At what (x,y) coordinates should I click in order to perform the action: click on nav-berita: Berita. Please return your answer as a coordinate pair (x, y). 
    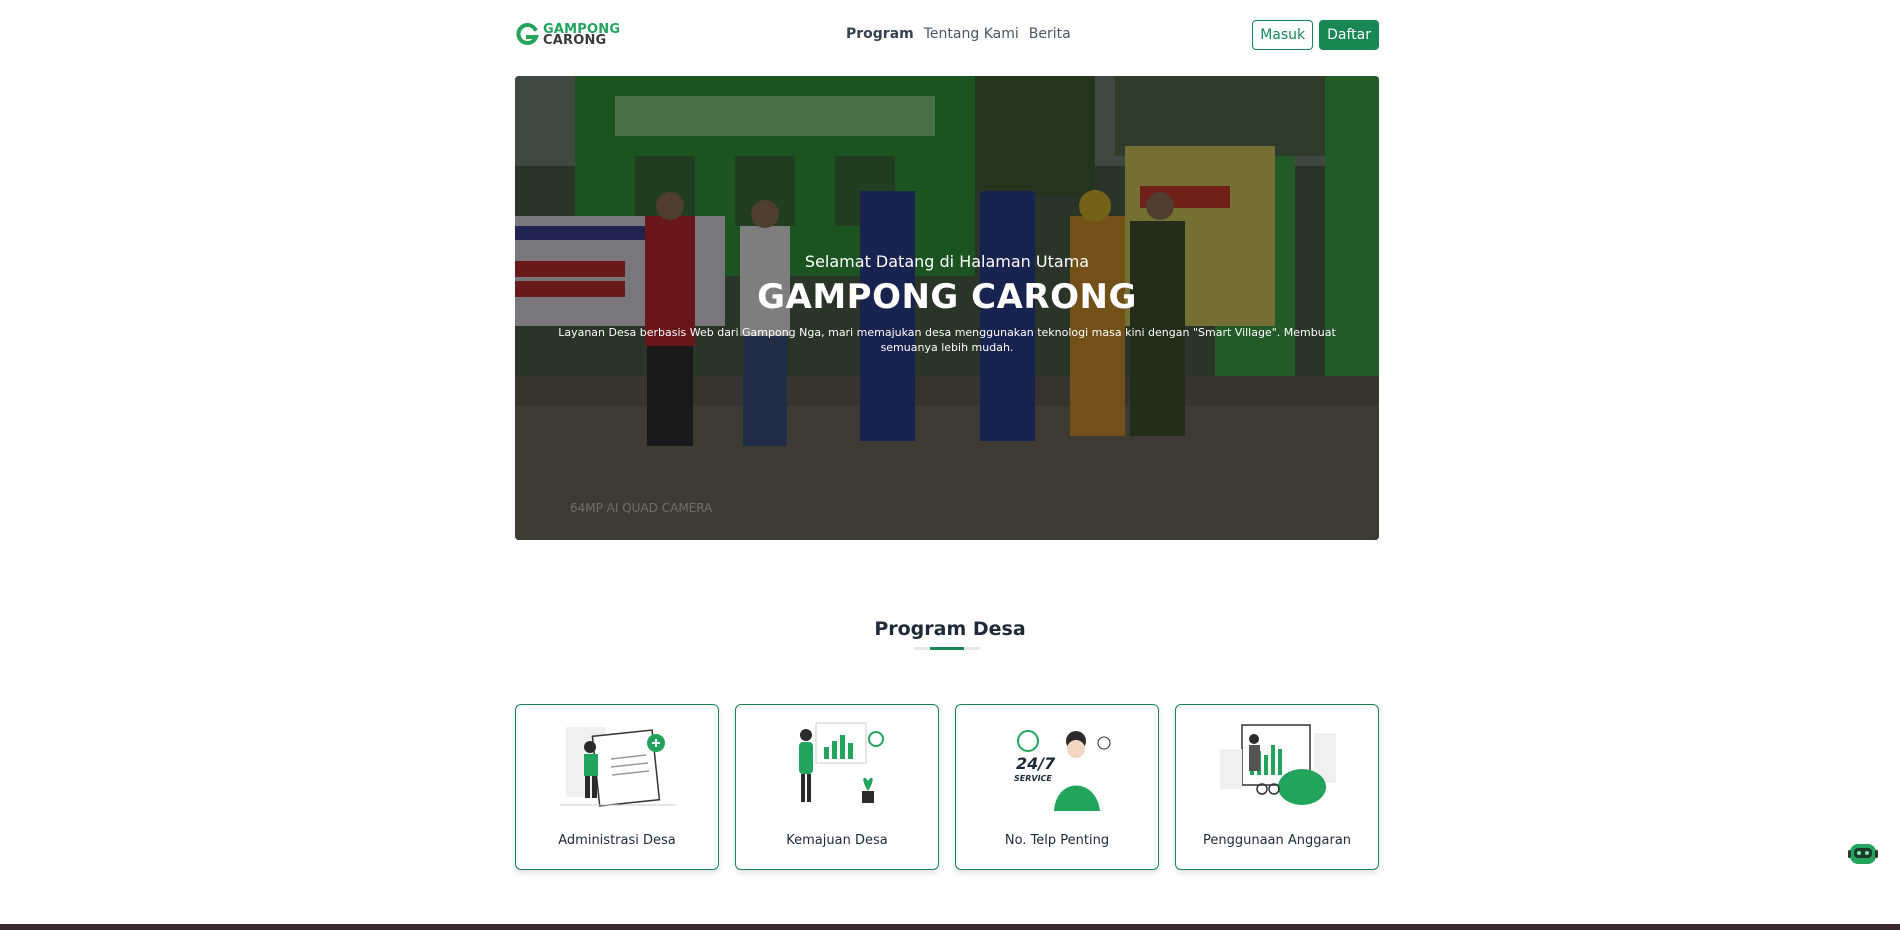
    Looking at the image, I should click on (1050, 34).